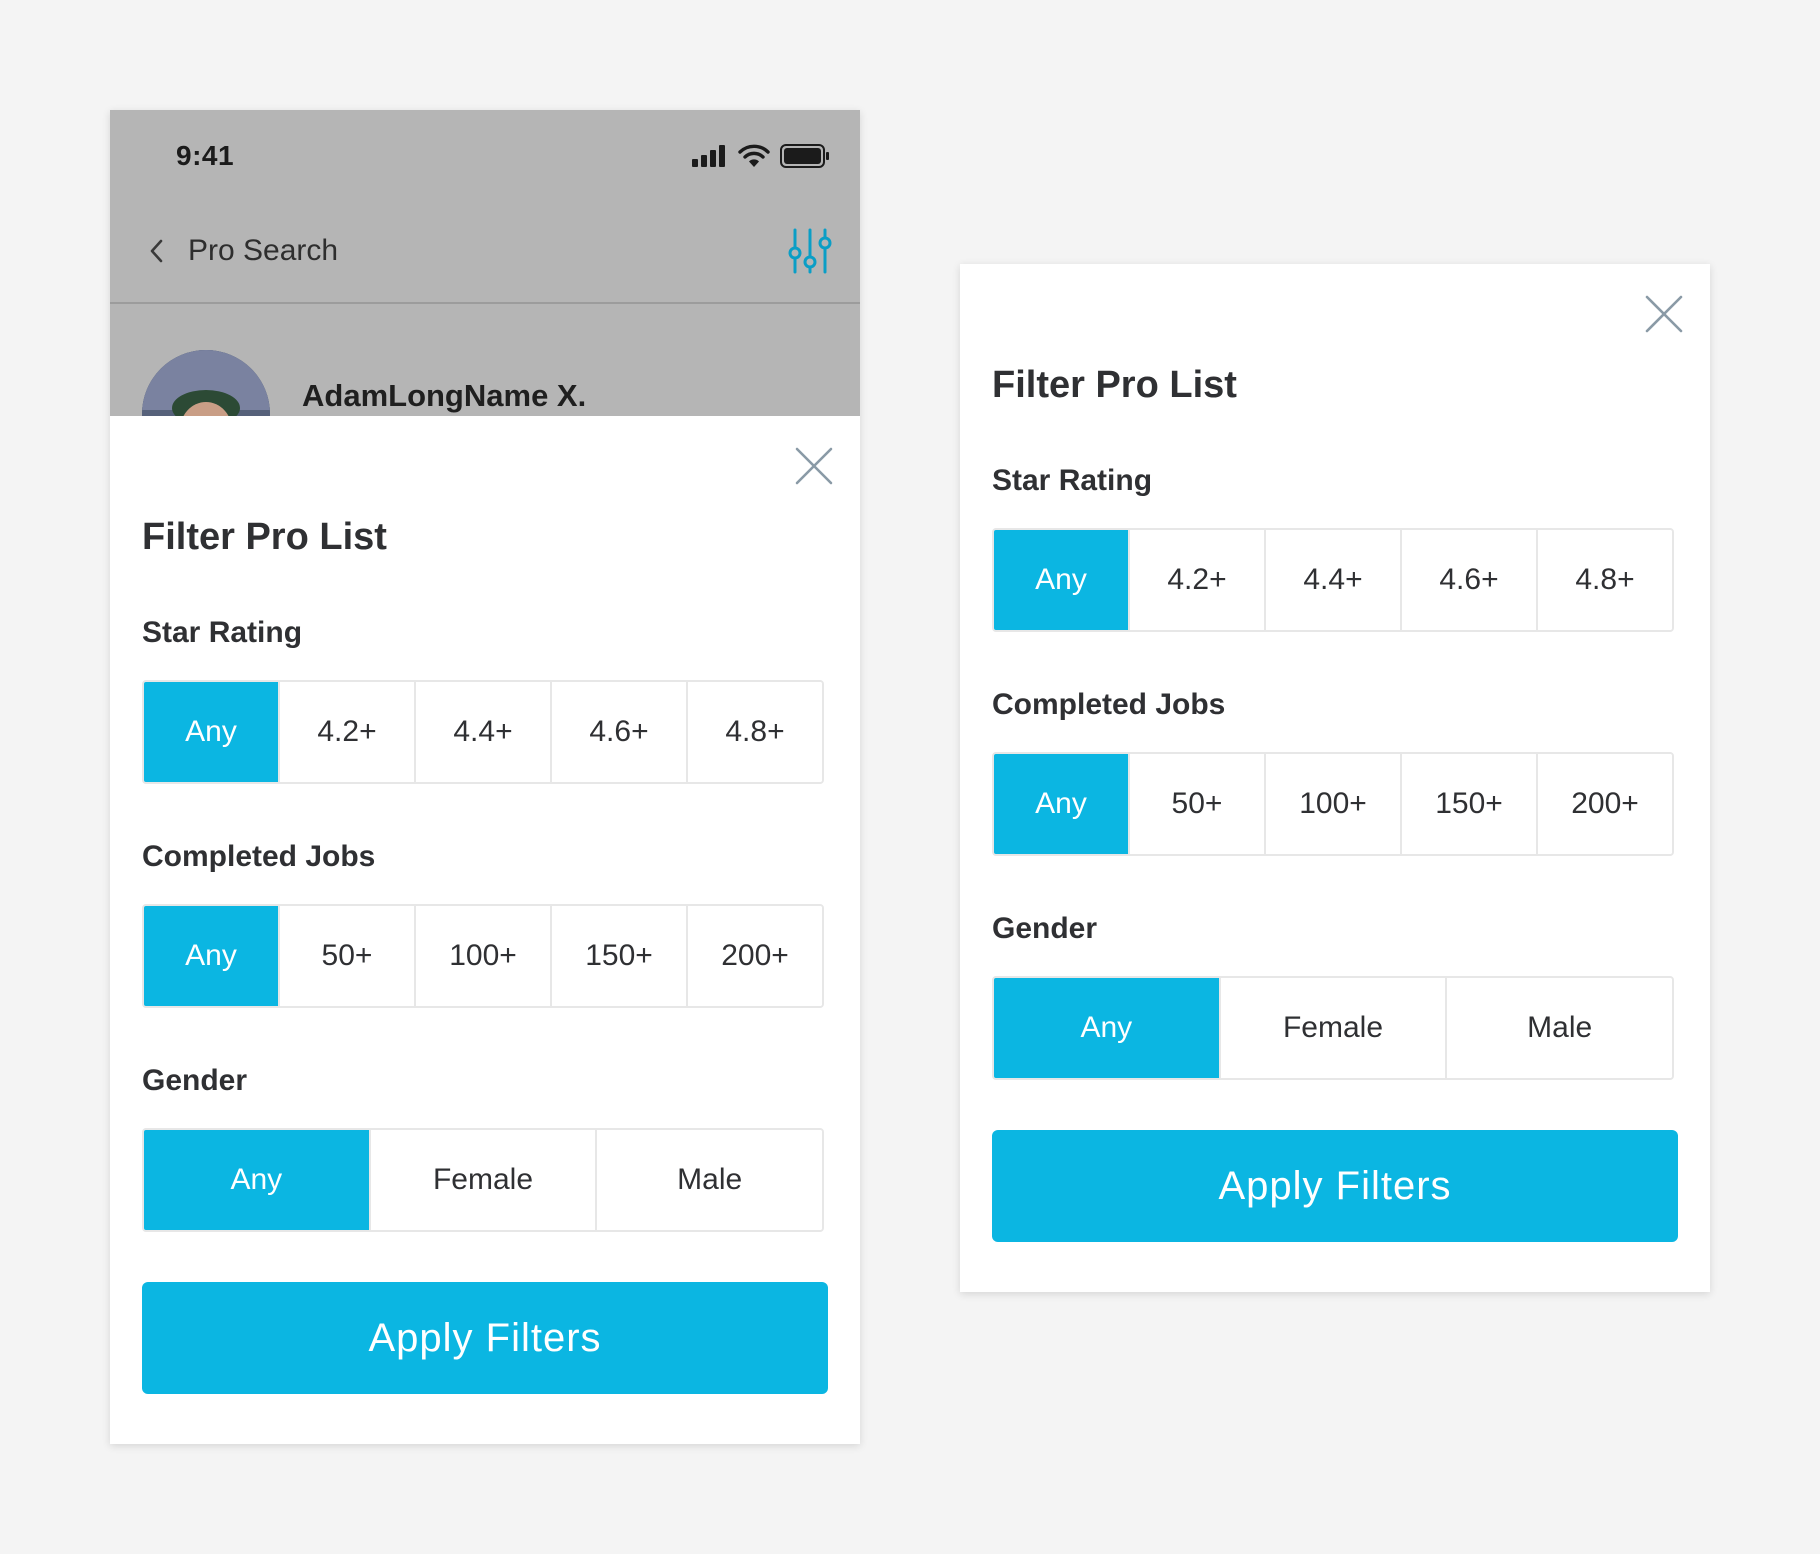  Describe the element at coordinates (708, 156) in the screenshot. I see `cellular-signal-icon` at that location.